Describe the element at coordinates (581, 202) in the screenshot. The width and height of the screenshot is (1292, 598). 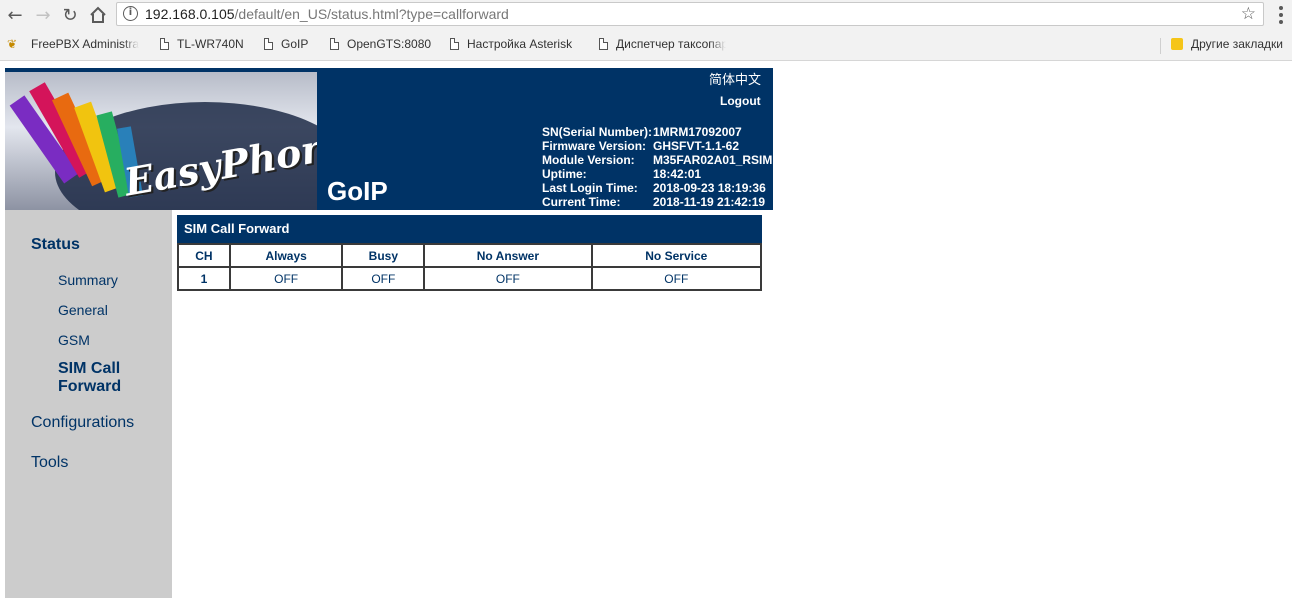
I see `info-label: Current Time:` at that location.